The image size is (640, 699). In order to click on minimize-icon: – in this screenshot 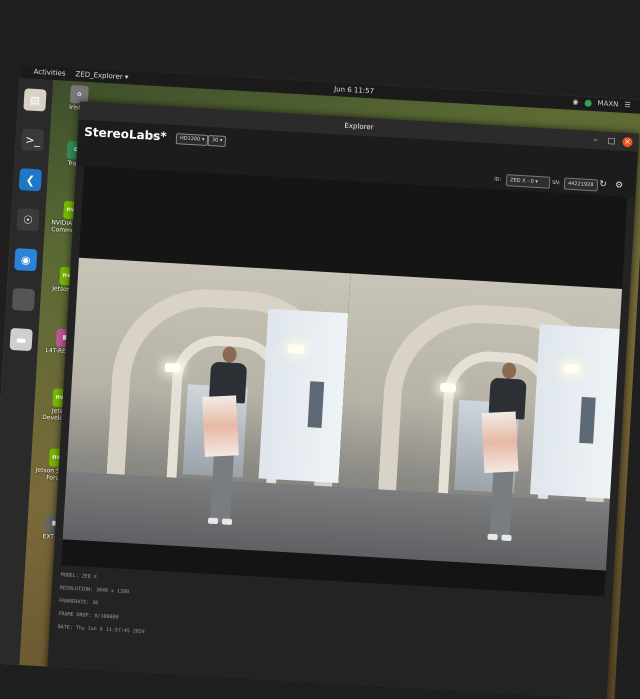, I will do `click(595, 140)`.